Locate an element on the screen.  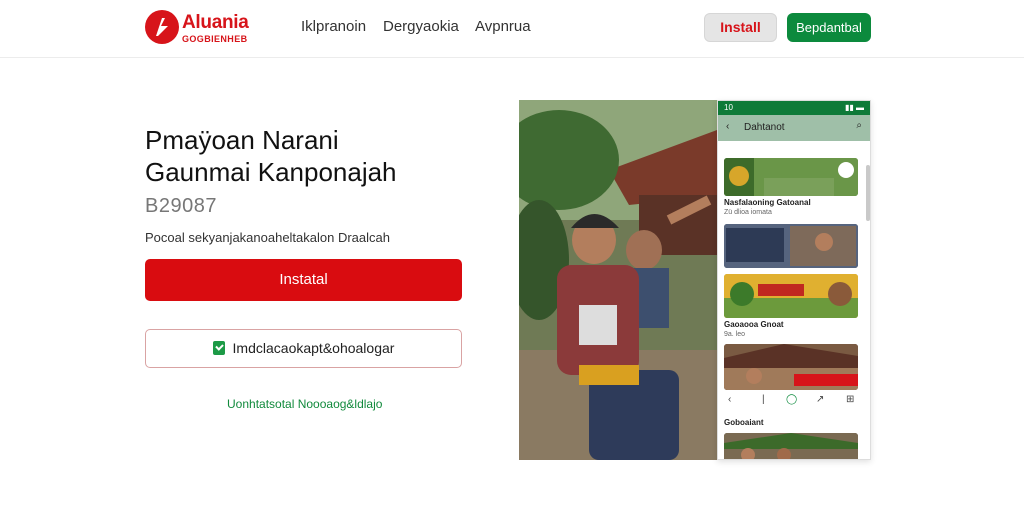
phone-status-time: 10 is located at coordinates (728, 107).